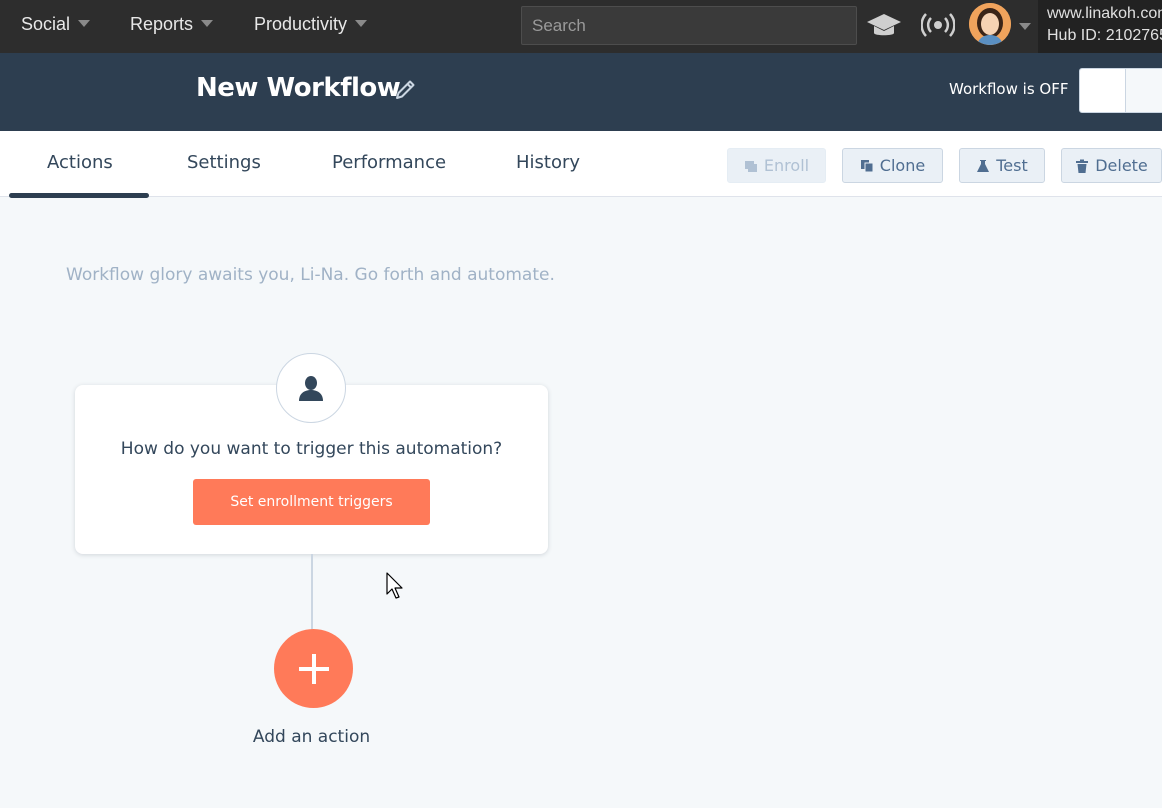  What do you see at coordinates (389, 164) in the screenshot?
I see `tab-performance: Performance` at bounding box center [389, 164].